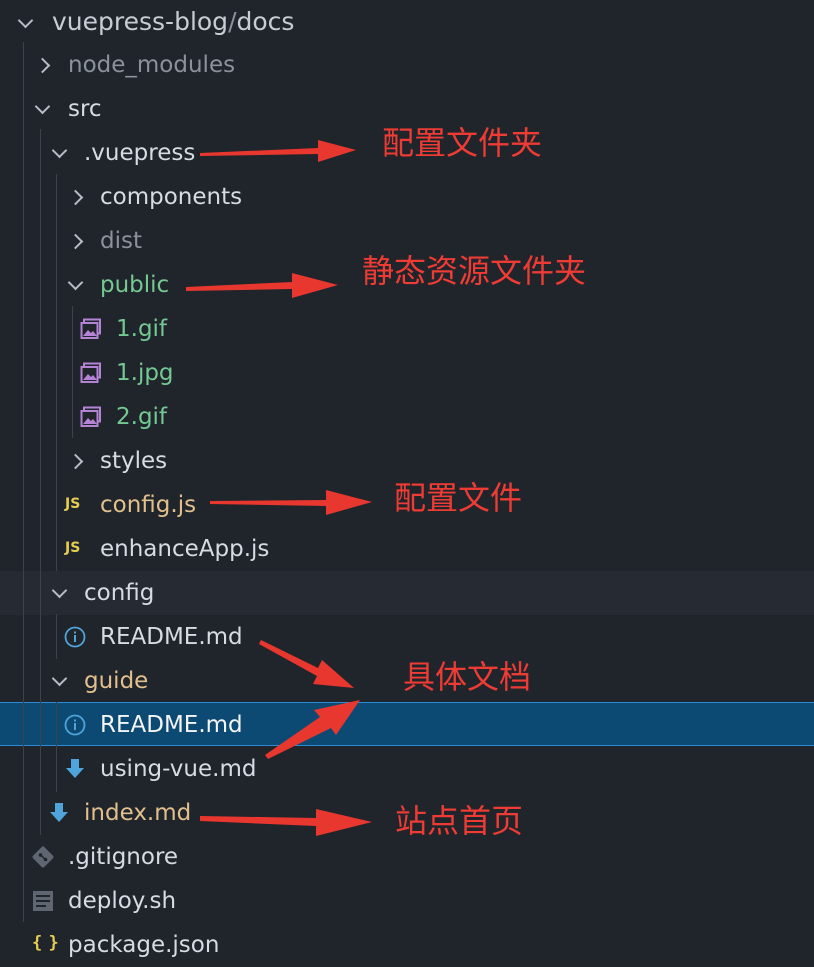  I want to click on arrow-homepage, so click(286, 822).